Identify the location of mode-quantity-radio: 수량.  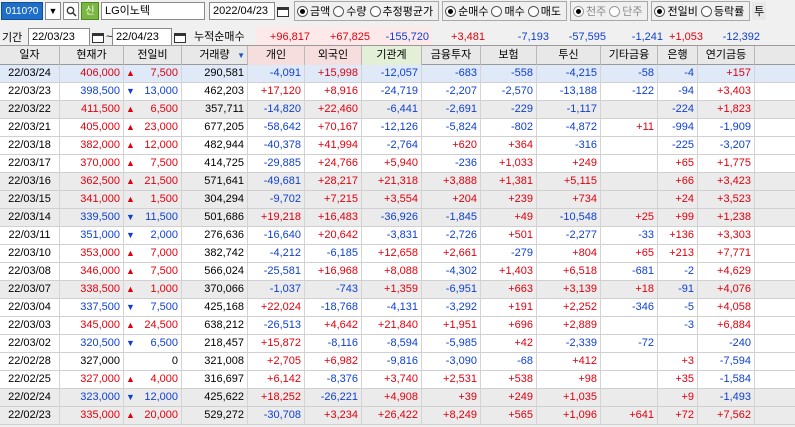
(350, 11).